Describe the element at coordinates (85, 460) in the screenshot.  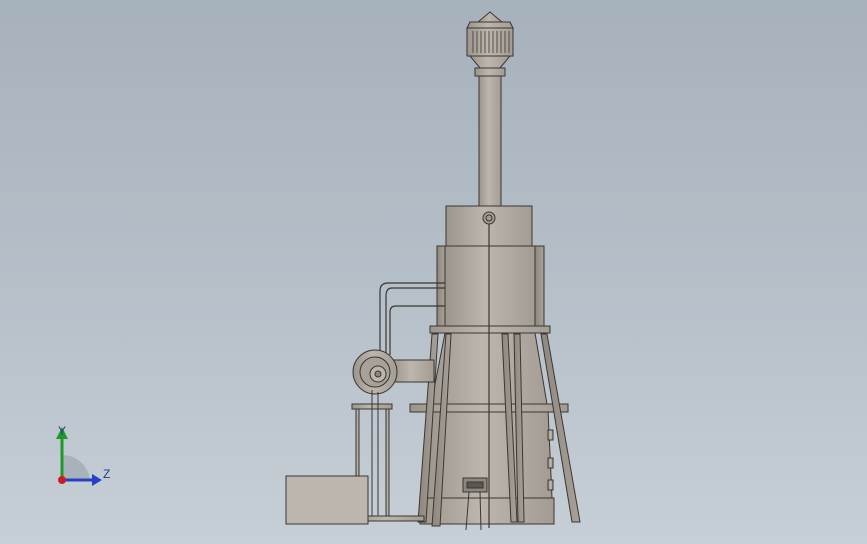
I see `view-orientation-triad: Y Z` at that location.